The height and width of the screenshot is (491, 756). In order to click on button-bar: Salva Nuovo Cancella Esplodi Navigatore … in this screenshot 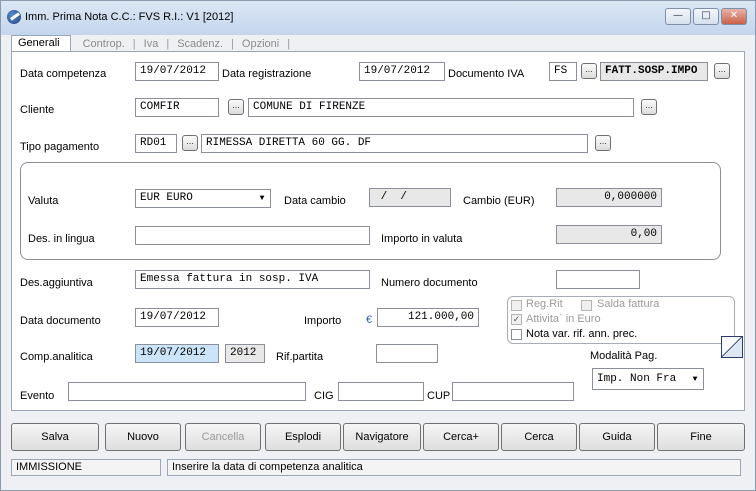, I will do `click(378, 438)`.